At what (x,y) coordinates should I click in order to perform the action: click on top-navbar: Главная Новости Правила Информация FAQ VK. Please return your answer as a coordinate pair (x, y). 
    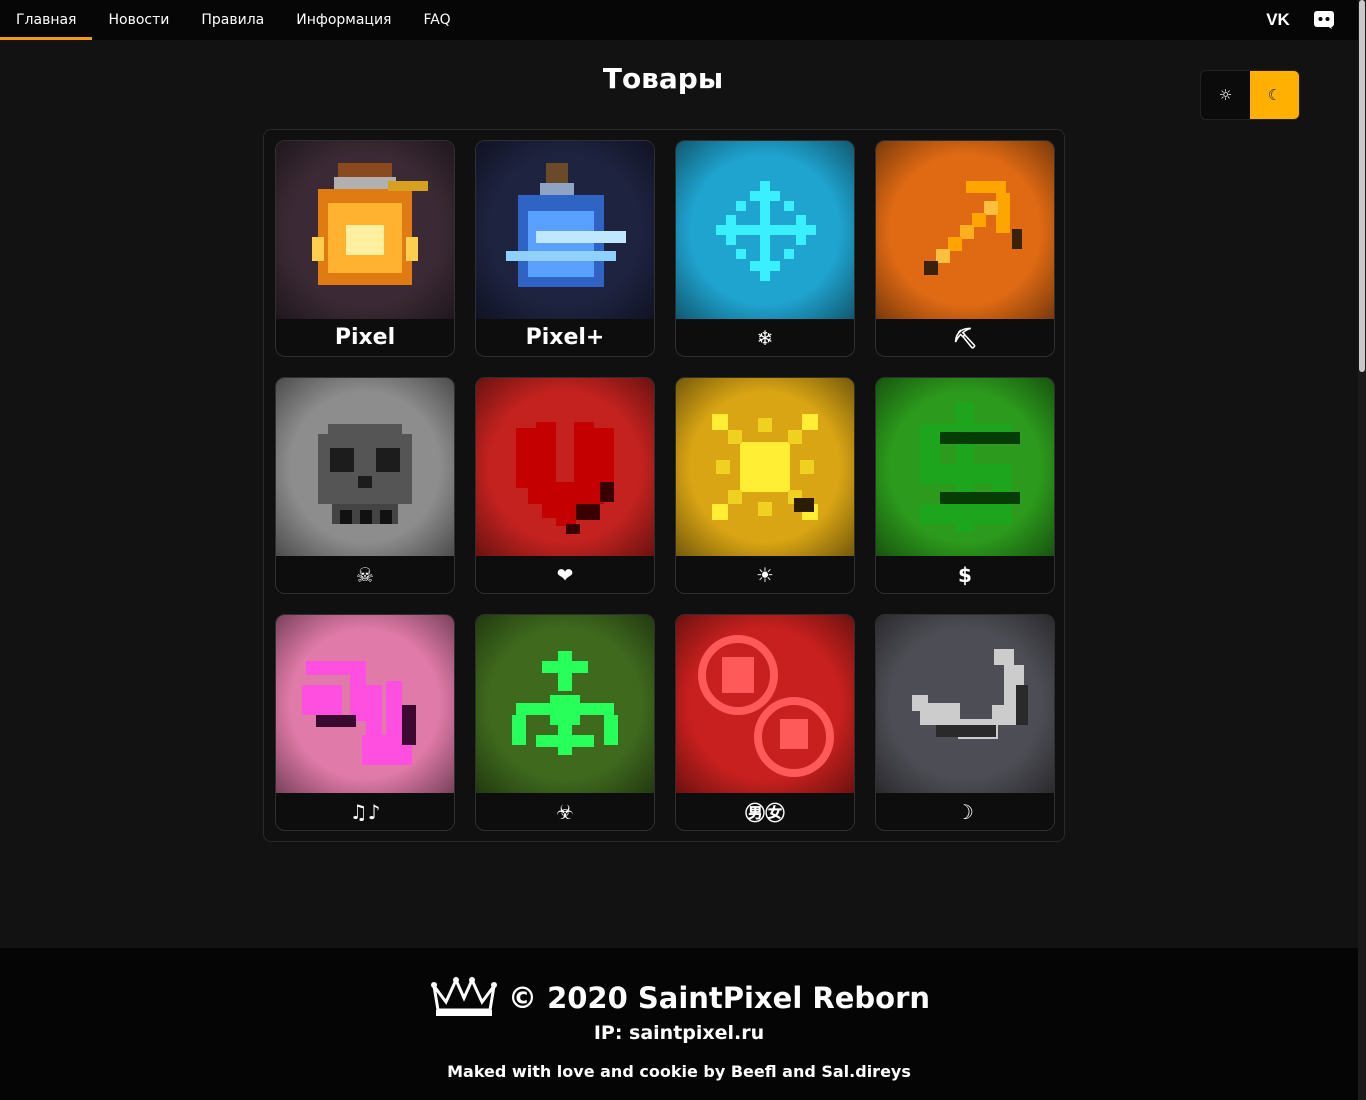
    Looking at the image, I should click on (679, 20).